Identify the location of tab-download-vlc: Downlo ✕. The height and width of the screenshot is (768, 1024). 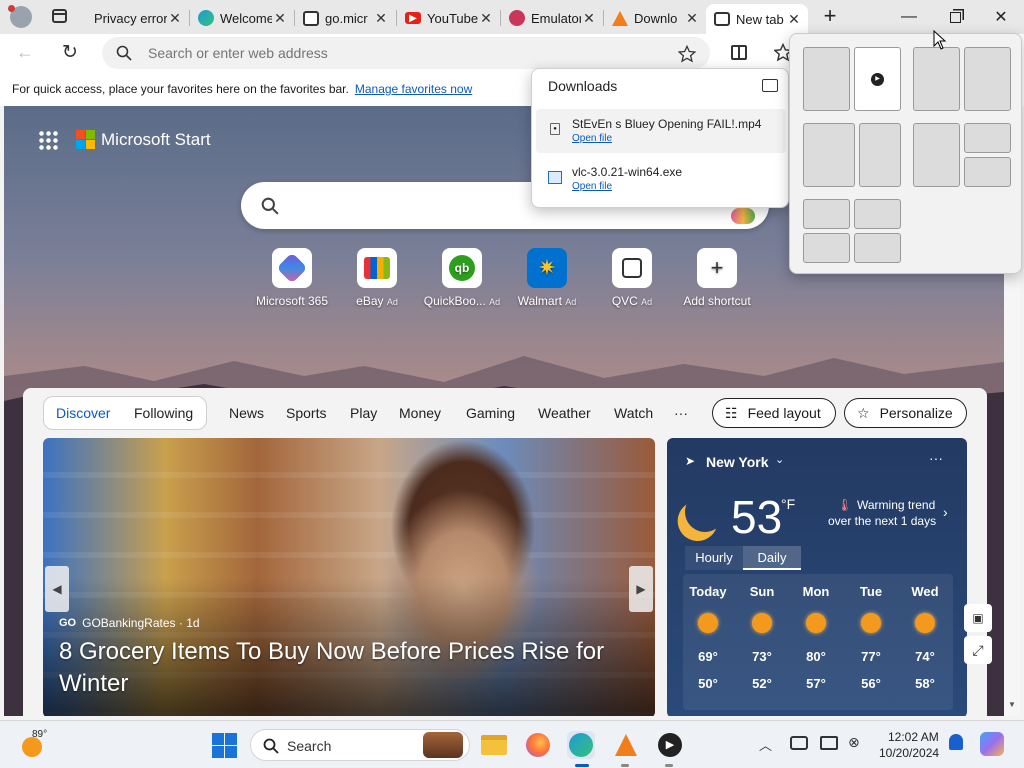
(655, 18).